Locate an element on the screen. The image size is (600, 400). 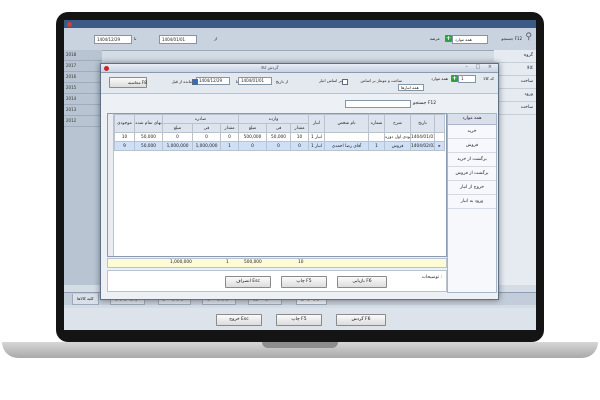
add-icon: + is located at coordinates (448, 38).